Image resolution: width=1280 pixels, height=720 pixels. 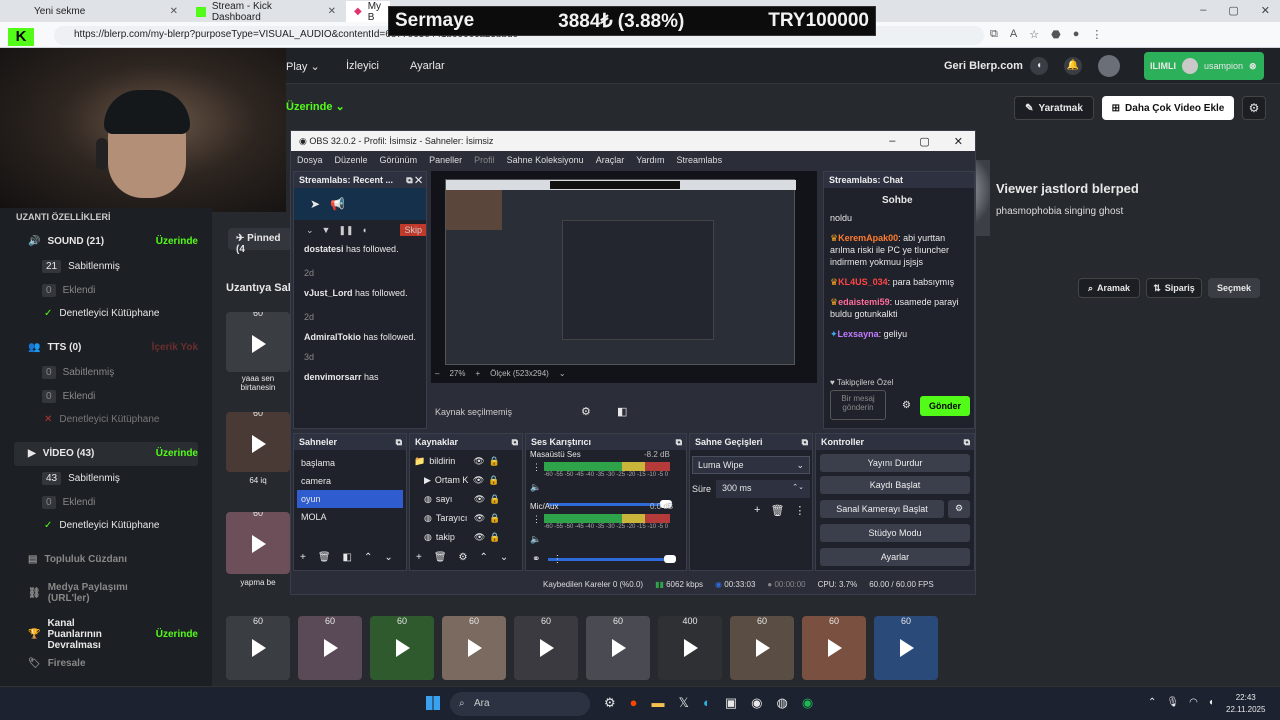 I want to click on translate-icon: ⧉, so click(x=994, y=34).